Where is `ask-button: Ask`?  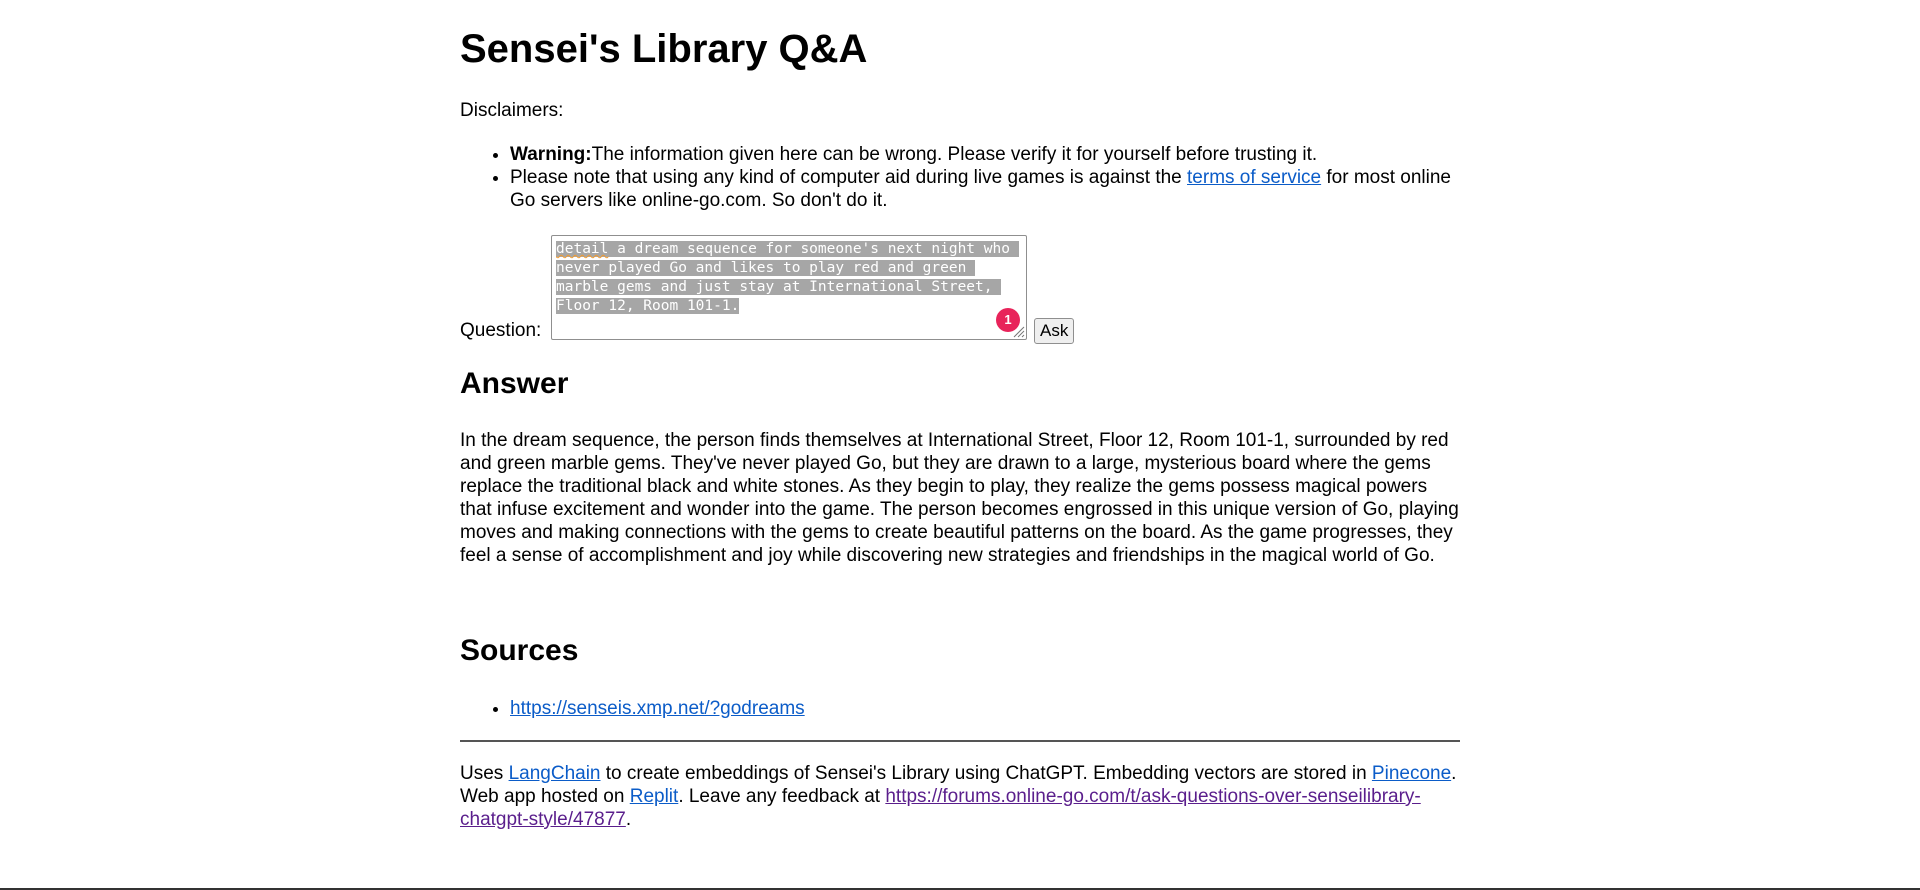
ask-button: Ask is located at coordinates (1054, 331).